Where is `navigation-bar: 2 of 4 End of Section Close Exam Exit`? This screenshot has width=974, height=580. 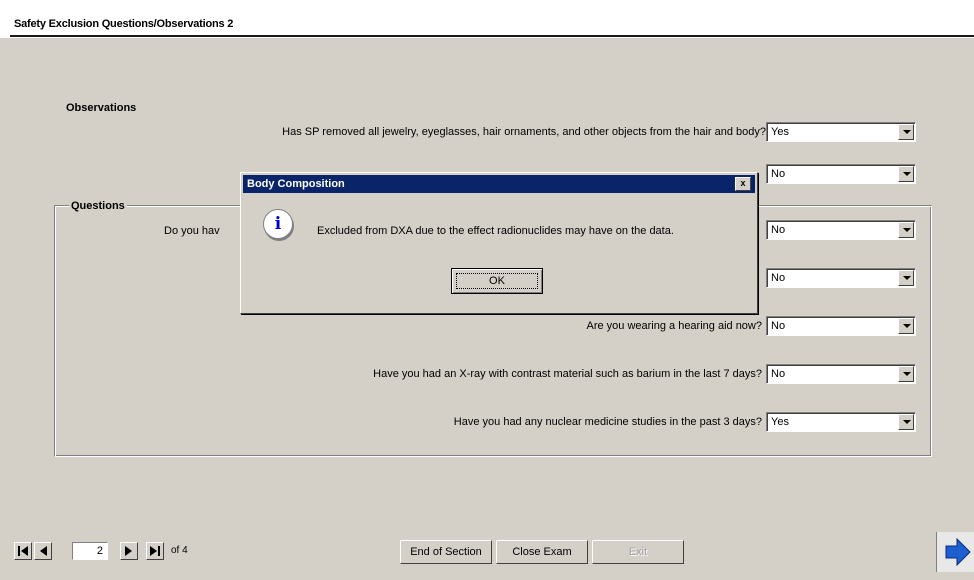 navigation-bar: 2 of 4 End of Section Close Exam Exit is located at coordinates (487, 549).